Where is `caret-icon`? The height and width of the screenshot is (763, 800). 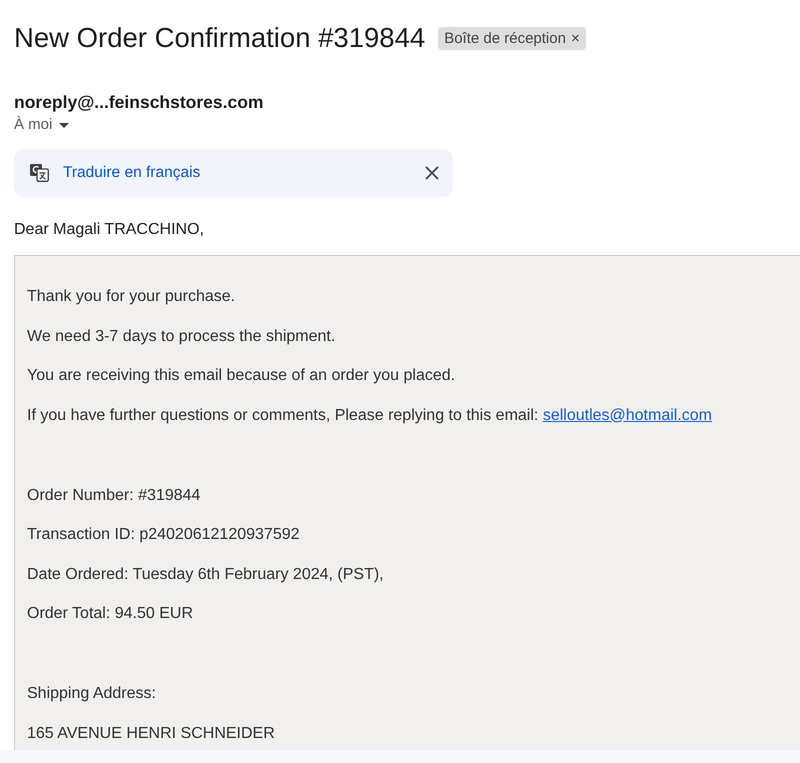 caret-icon is located at coordinates (64, 125).